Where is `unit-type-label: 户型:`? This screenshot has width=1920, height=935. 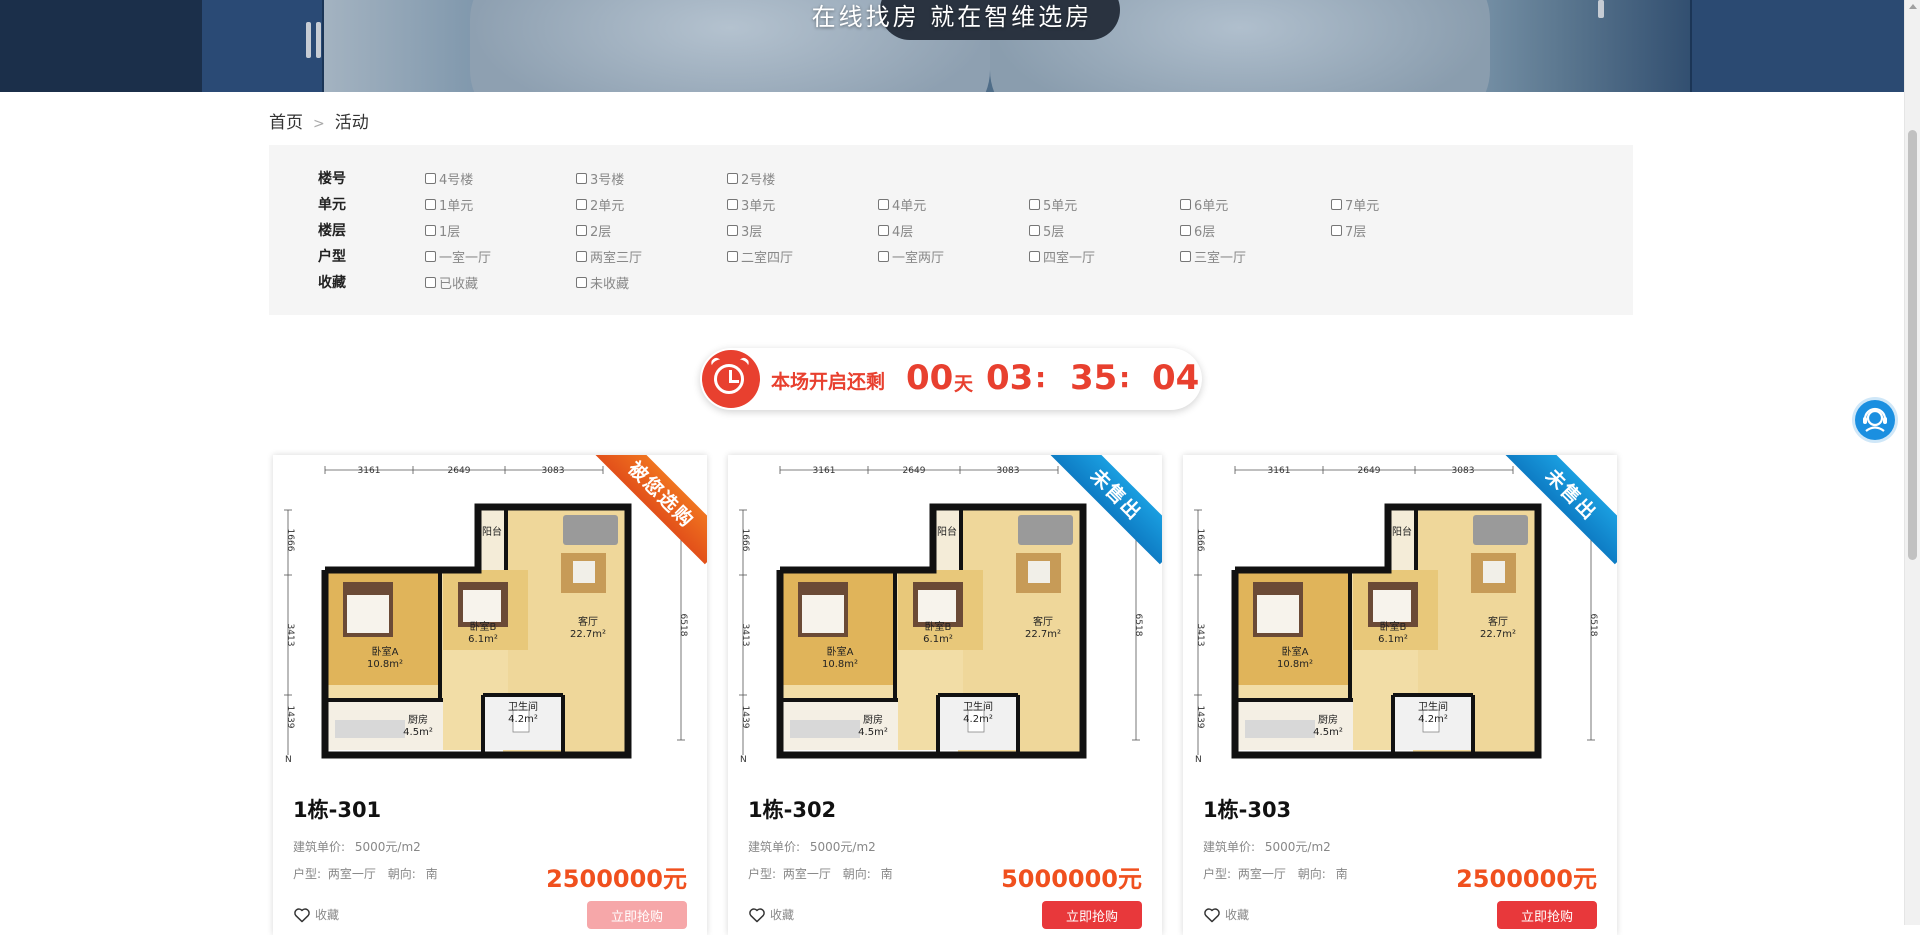
unit-type-label: 户型: is located at coordinates (1217, 874).